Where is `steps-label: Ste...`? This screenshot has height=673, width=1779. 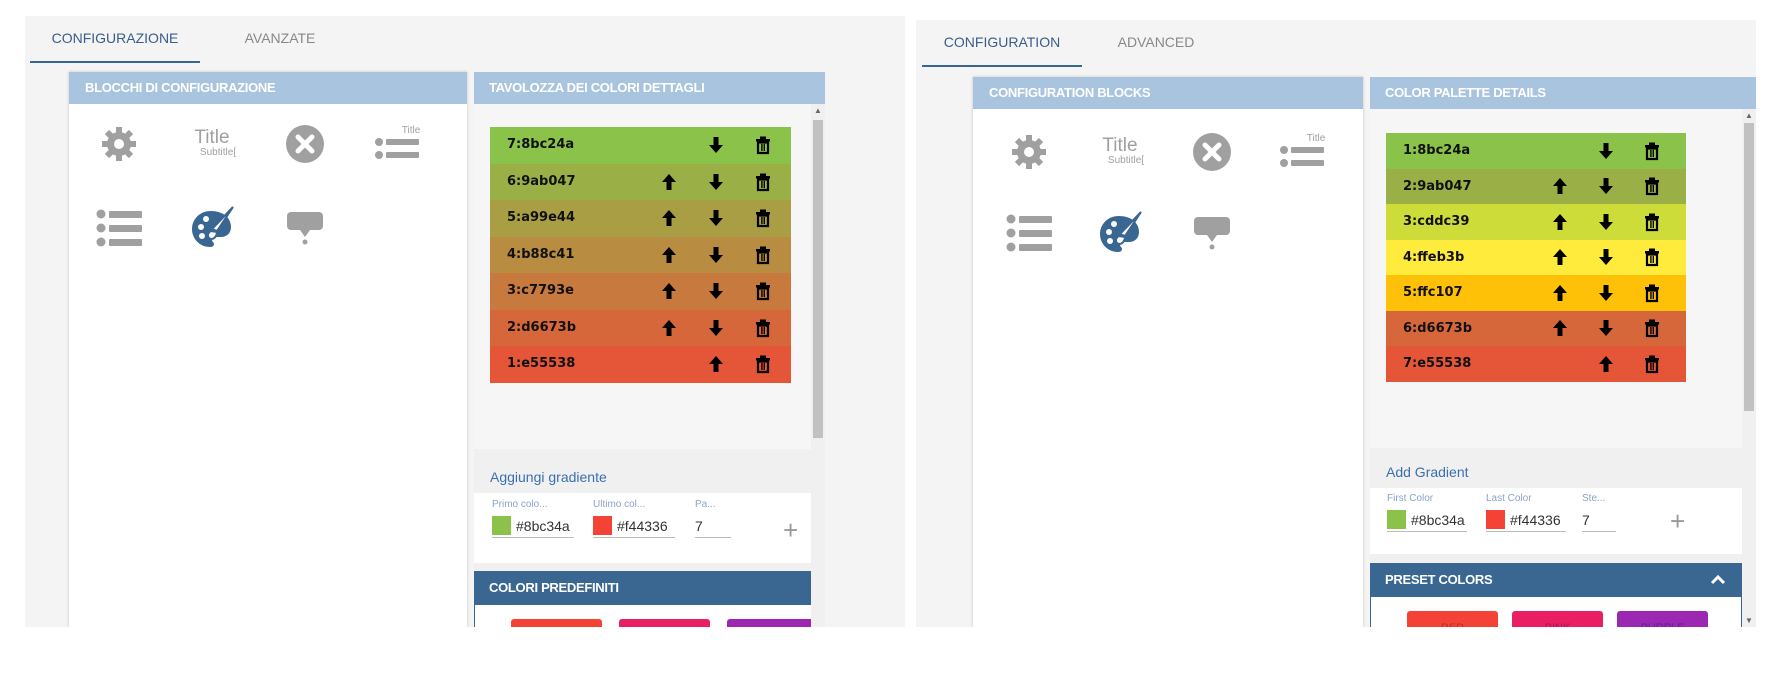
steps-label: Ste... is located at coordinates (1594, 498).